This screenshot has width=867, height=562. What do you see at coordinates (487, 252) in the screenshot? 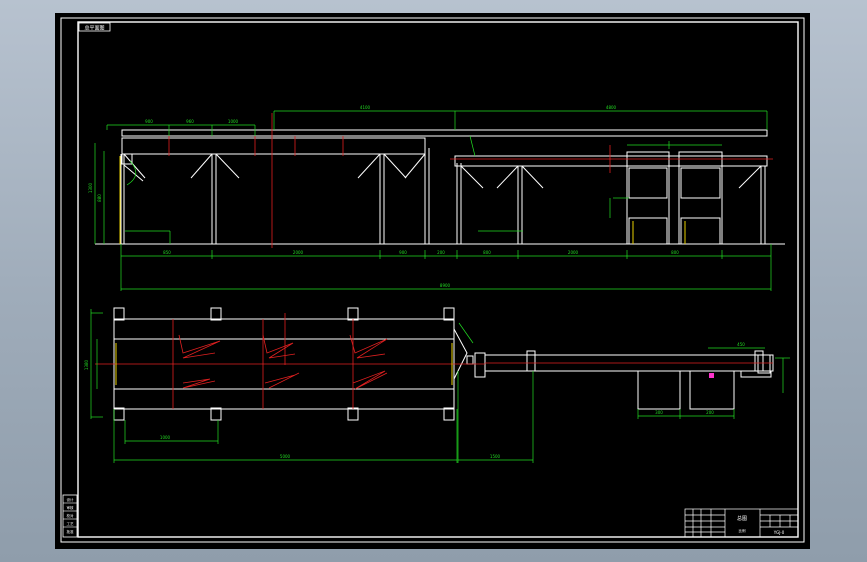
I see `dim-elev-bottom-5: 800` at bounding box center [487, 252].